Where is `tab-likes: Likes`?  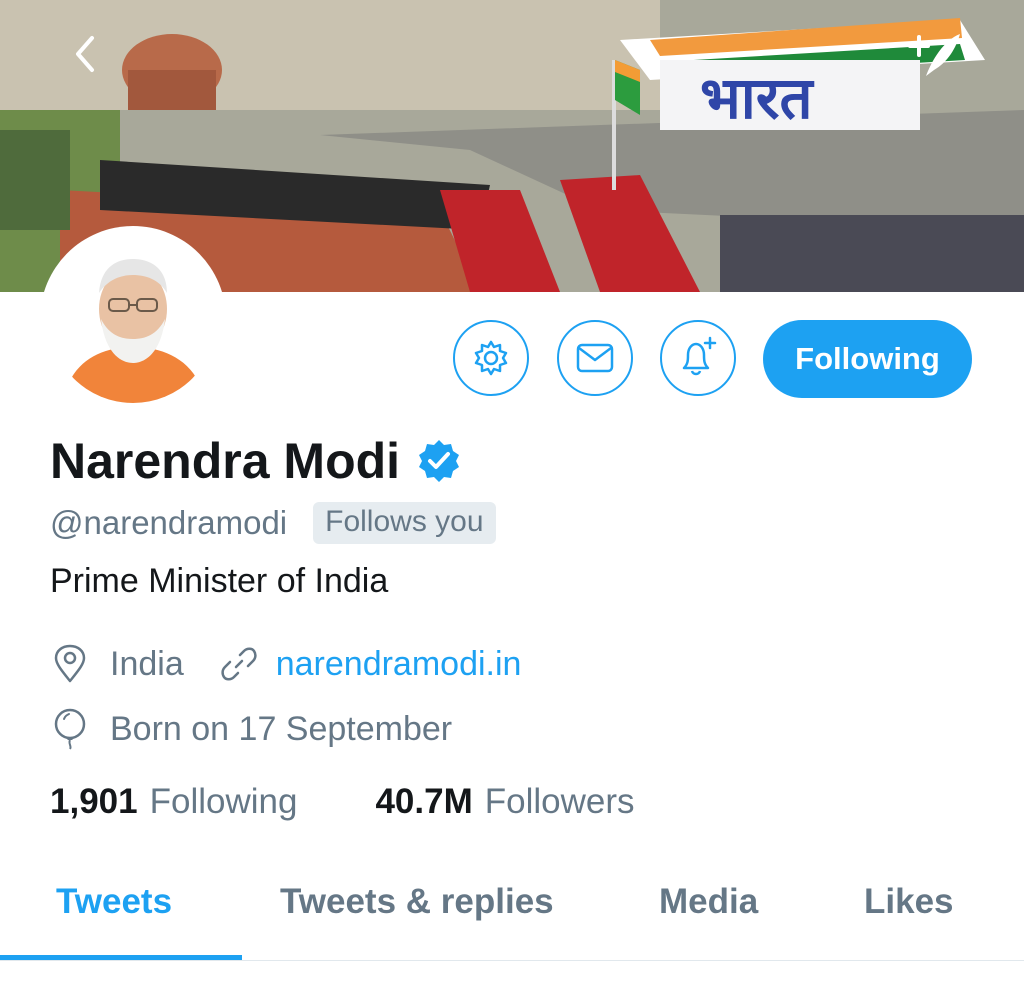 tab-likes: Likes is located at coordinates (909, 902).